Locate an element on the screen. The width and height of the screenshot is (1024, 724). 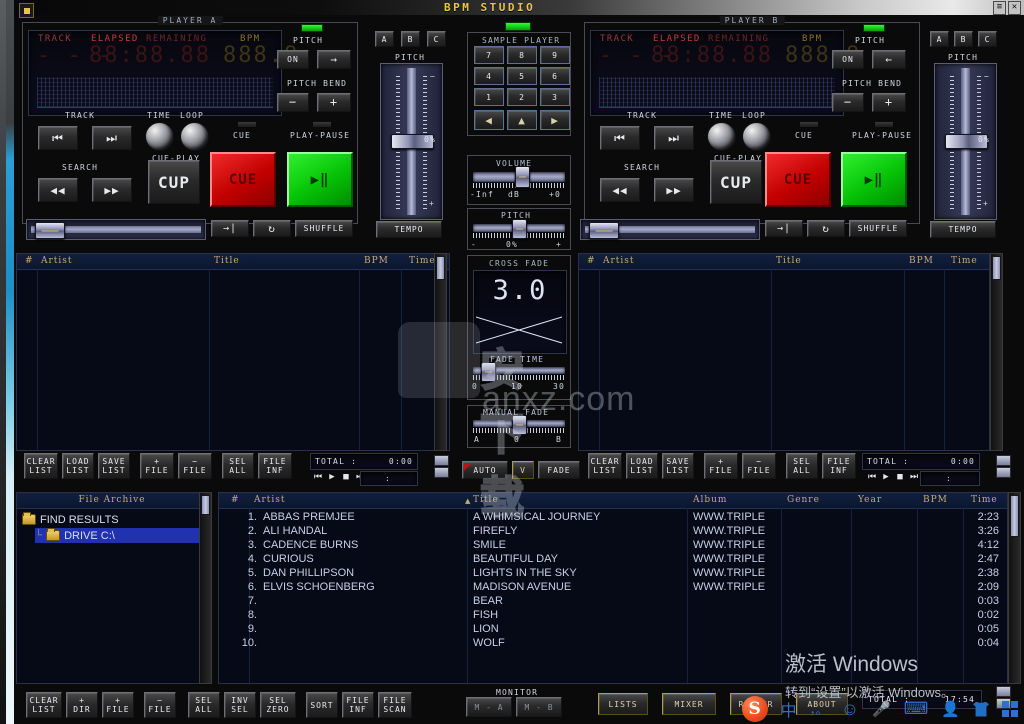
player-a-pitch-on-button: ON is located at coordinates (293, 59).